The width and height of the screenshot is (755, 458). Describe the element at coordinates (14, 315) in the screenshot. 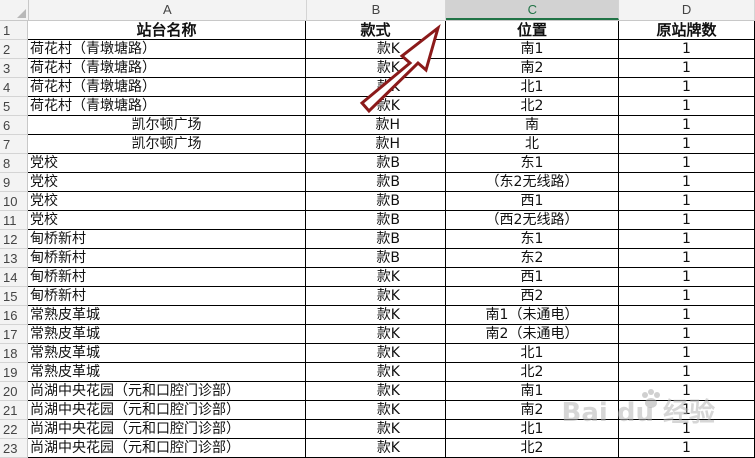

I see `row-header: 16` at that location.